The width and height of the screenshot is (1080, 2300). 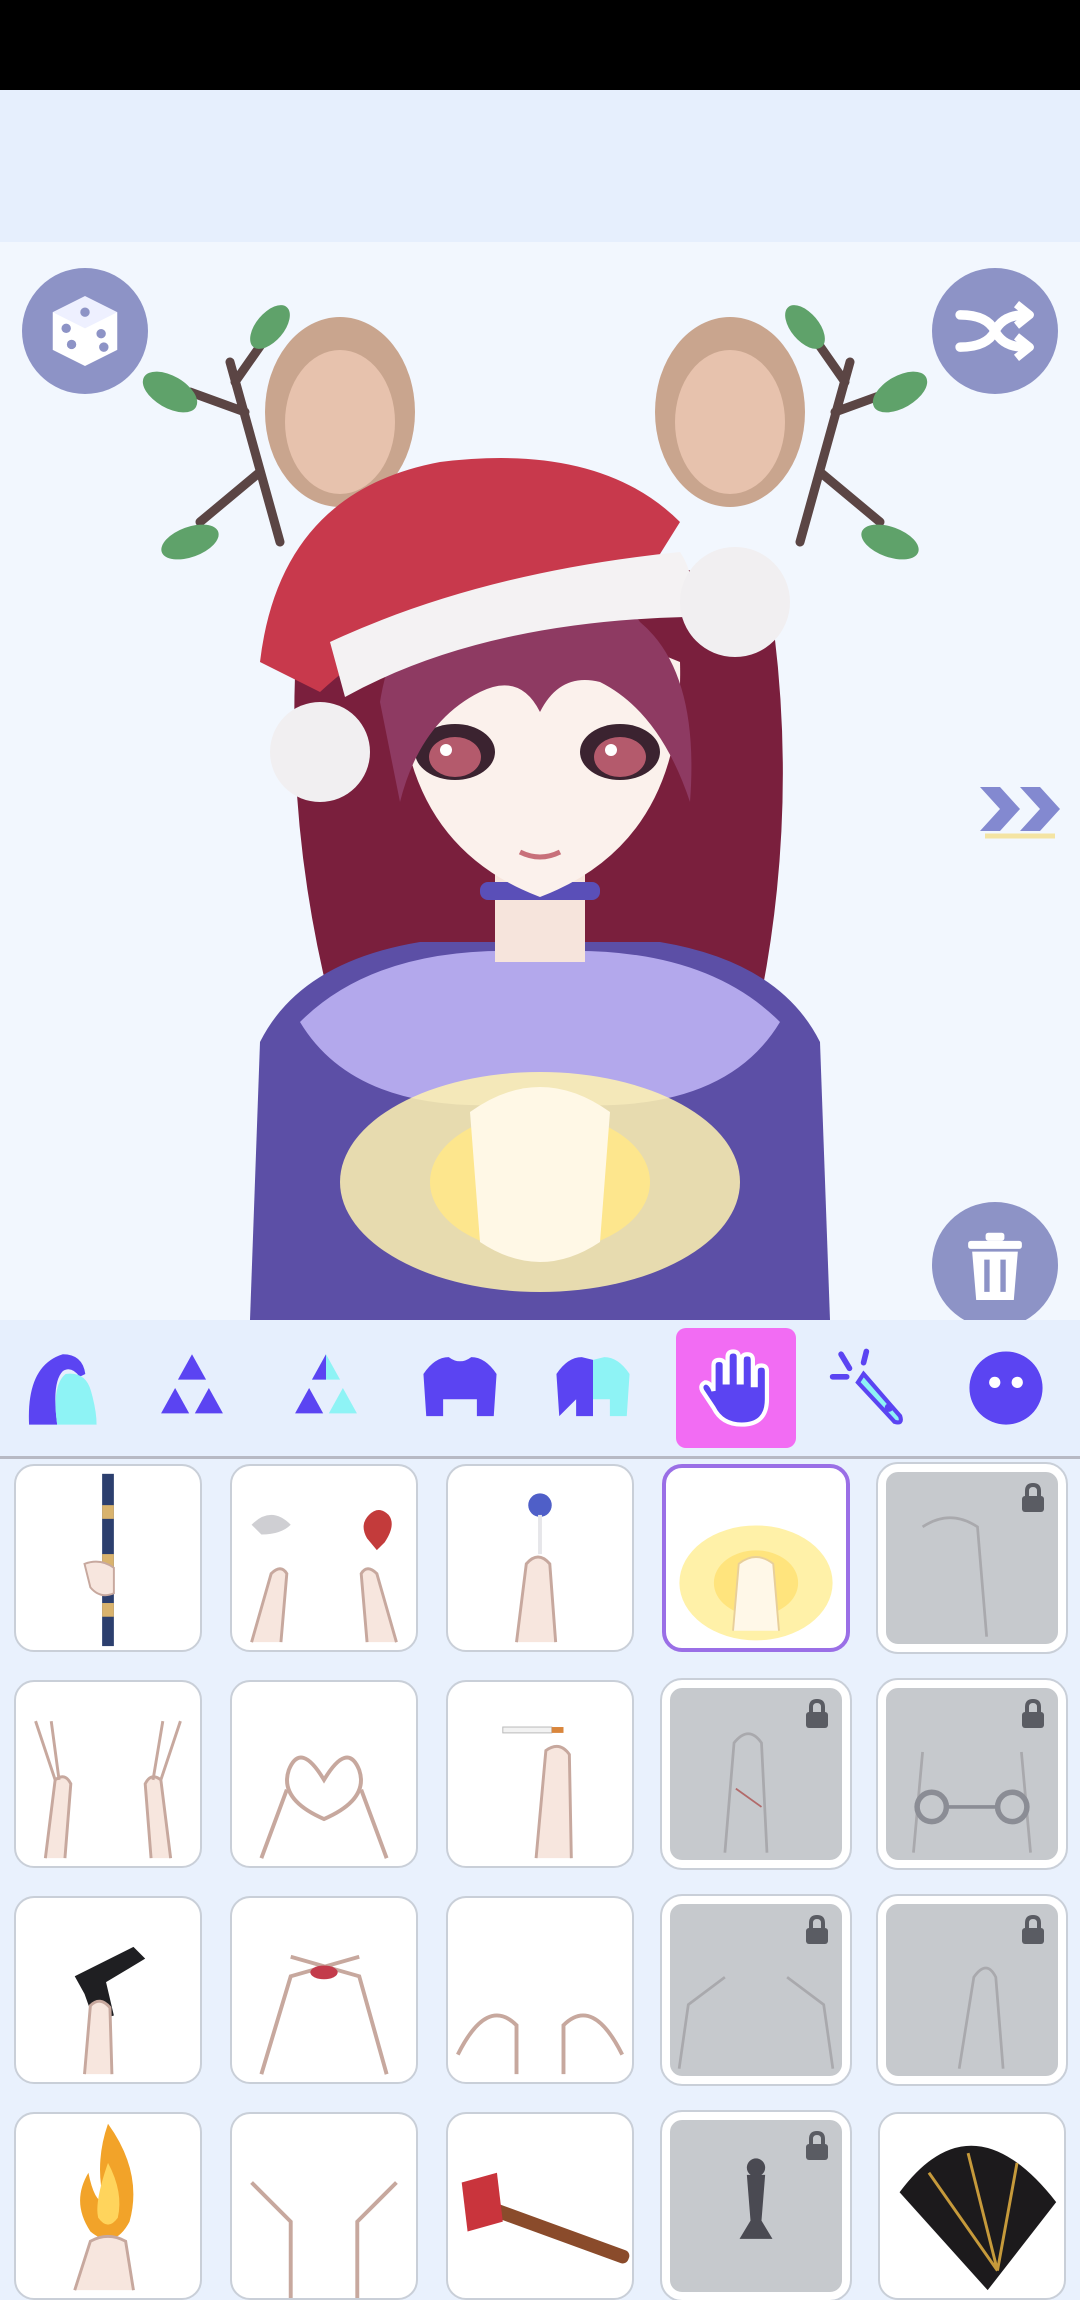 I want to click on item-fan, so click(x=972, y=2206).